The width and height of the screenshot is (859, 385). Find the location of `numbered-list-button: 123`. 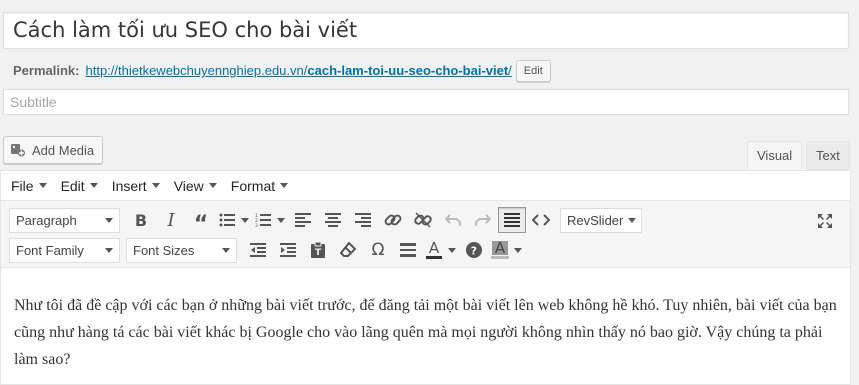

numbered-list-button: 123 is located at coordinates (263, 220).